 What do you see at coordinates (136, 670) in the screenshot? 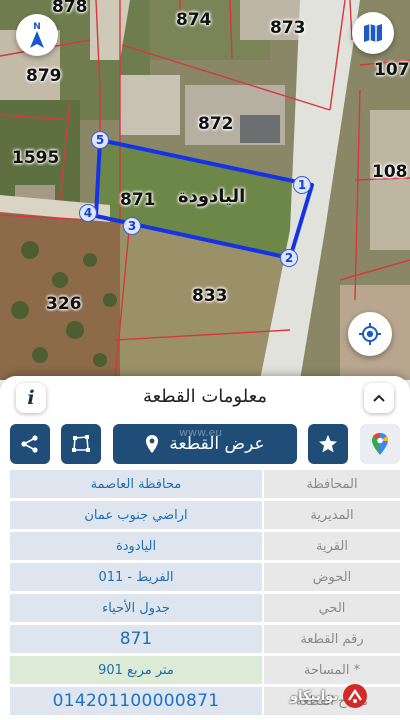
I see `area-value: 901 متر مربع` at bounding box center [136, 670].